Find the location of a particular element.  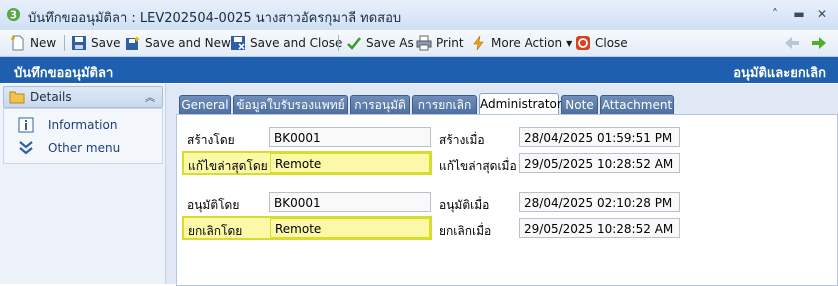

more-action-label: More Action is located at coordinates (527, 43).